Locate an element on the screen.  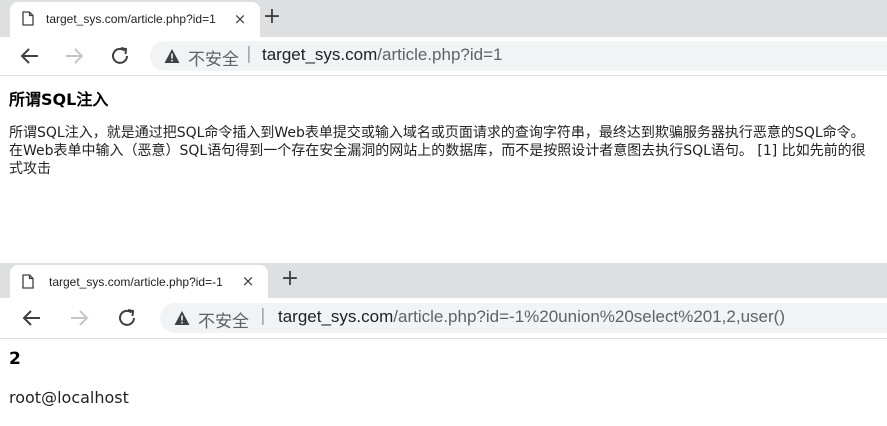
query-result: 2 root@localhost is located at coordinates (69, 378).